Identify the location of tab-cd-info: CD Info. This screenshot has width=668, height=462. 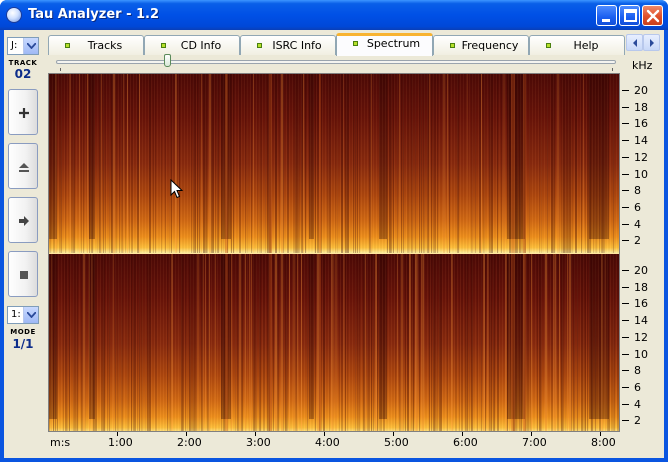
(192, 45).